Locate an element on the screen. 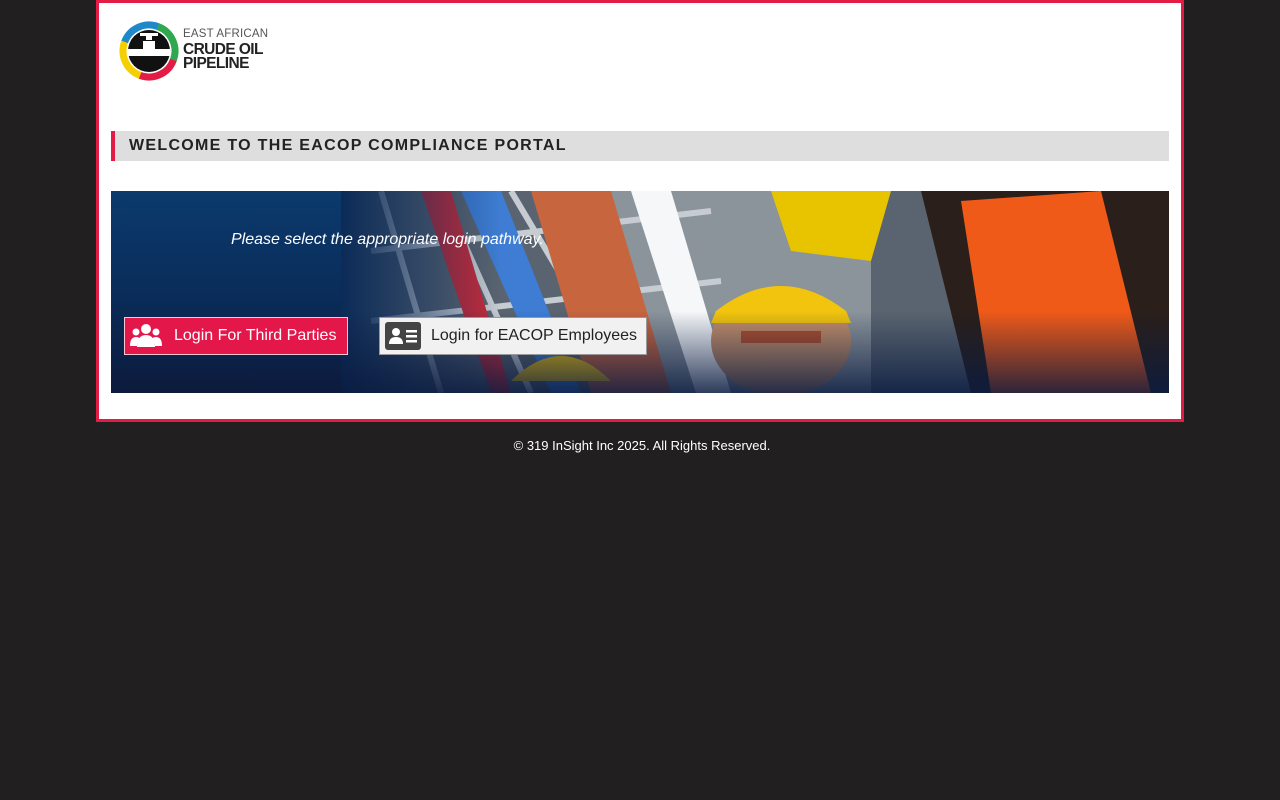  group-icon is located at coordinates (146, 335).